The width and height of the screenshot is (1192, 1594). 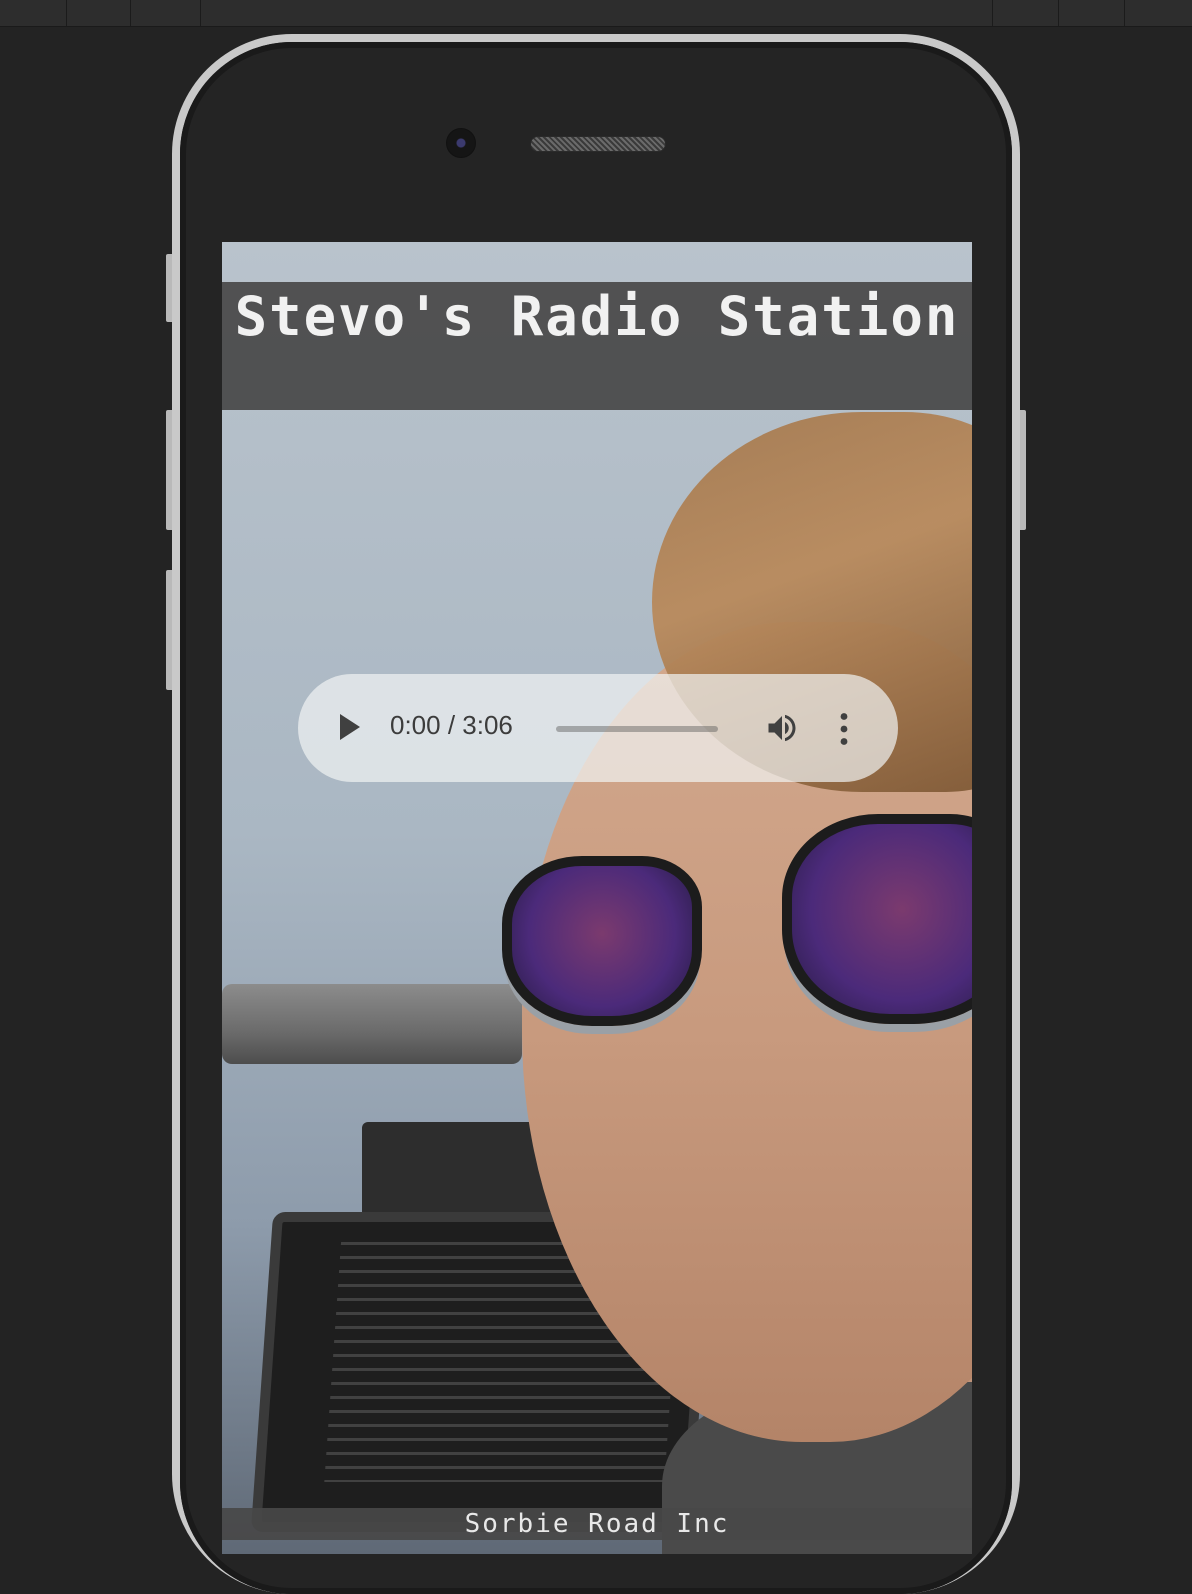 What do you see at coordinates (487, 725) in the screenshot?
I see `duration: 3:06` at bounding box center [487, 725].